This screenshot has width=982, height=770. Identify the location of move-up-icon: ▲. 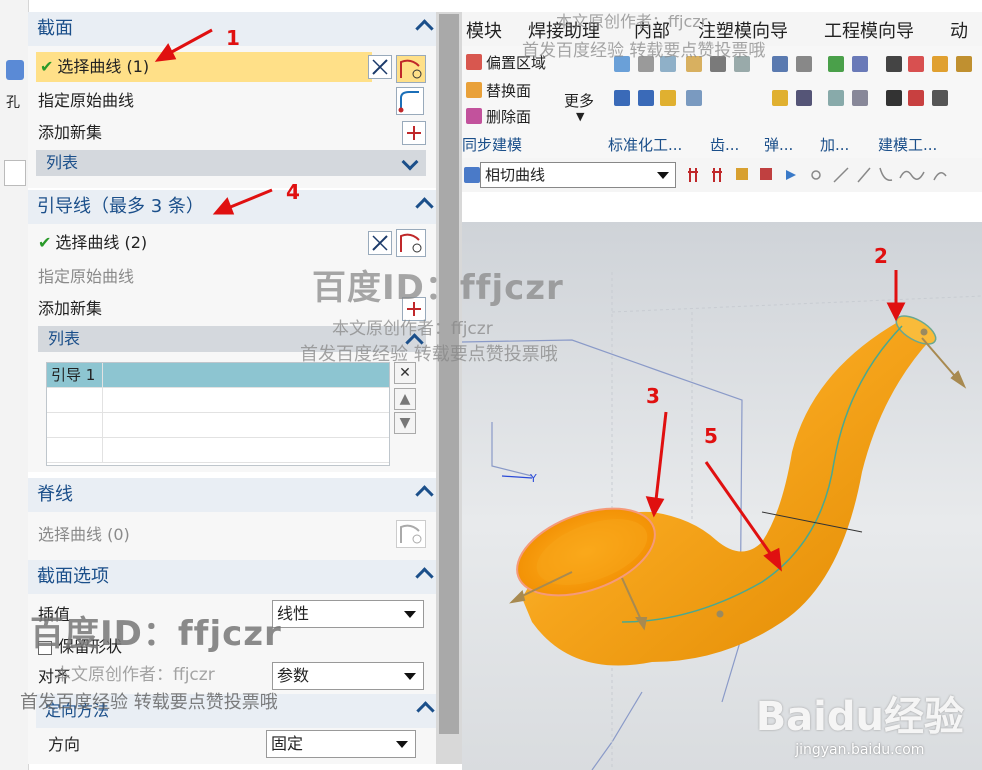
(405, 399).